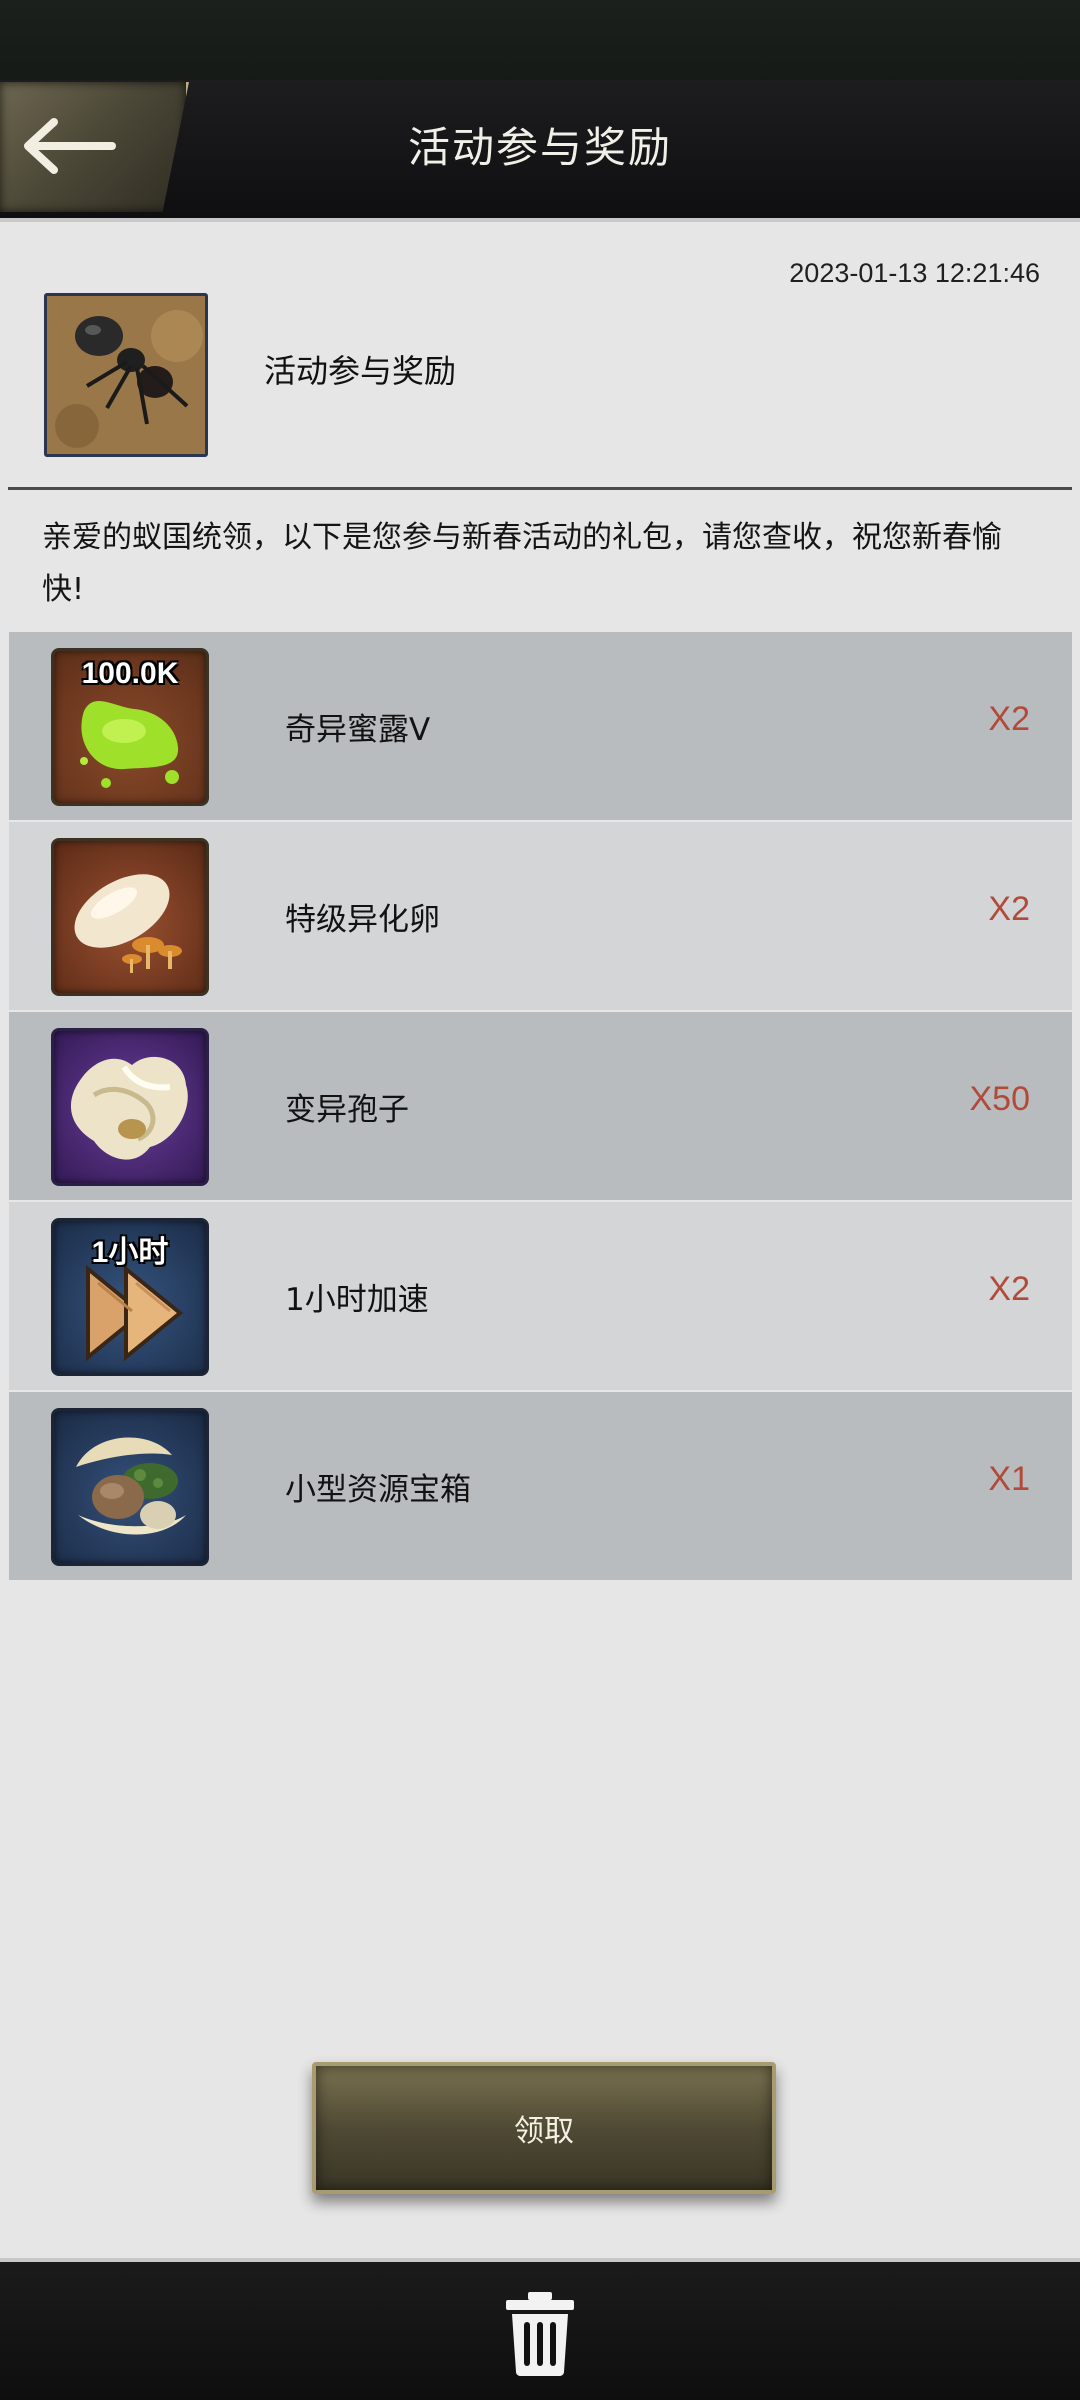  What do you see at coordinates (130, 1252) in the screenshot?
I see `reward-badge: 1小时` at bounding box center [130, 1252].